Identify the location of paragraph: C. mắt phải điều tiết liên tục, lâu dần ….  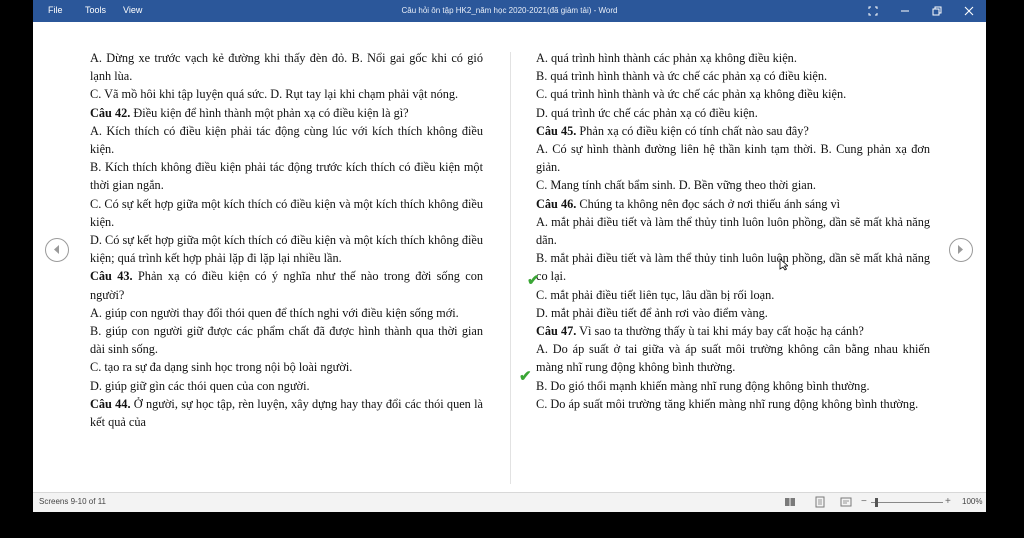
(655, 294).